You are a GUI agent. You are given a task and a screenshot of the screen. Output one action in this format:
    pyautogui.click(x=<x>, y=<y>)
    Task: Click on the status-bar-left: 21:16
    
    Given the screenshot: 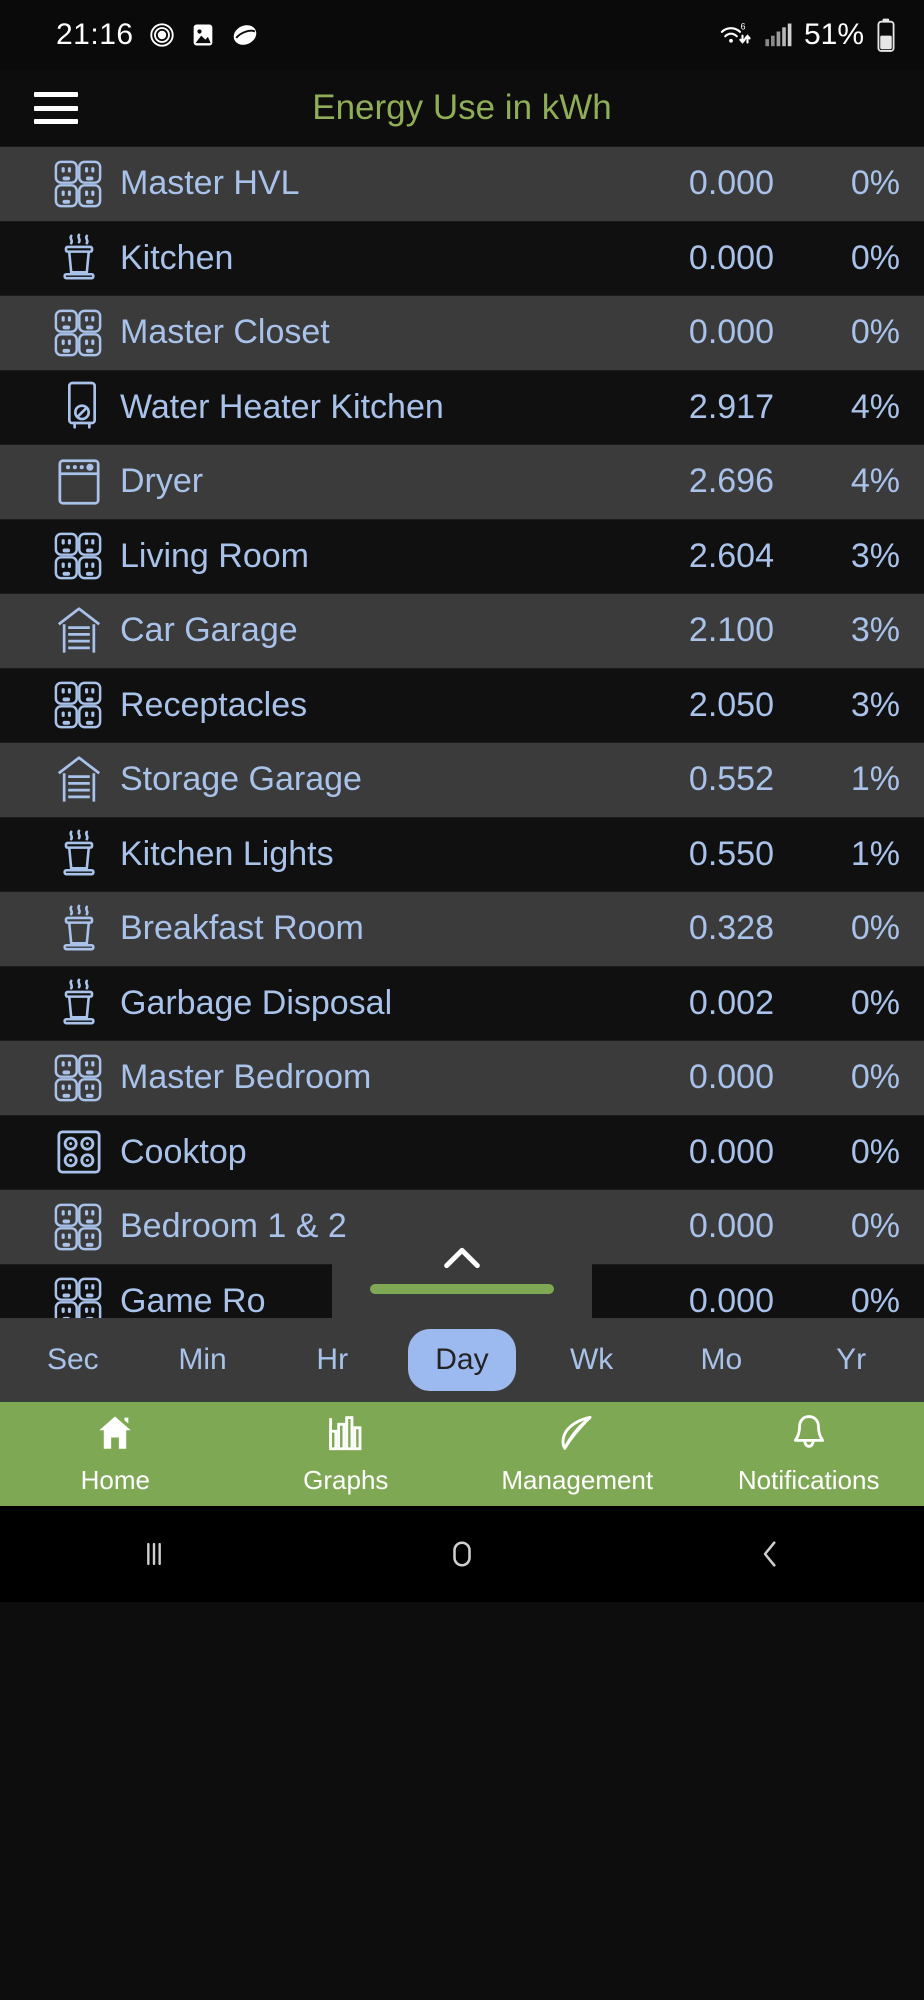 What is the action you would take?
    pyautogui.click(x=158, y=35)
    